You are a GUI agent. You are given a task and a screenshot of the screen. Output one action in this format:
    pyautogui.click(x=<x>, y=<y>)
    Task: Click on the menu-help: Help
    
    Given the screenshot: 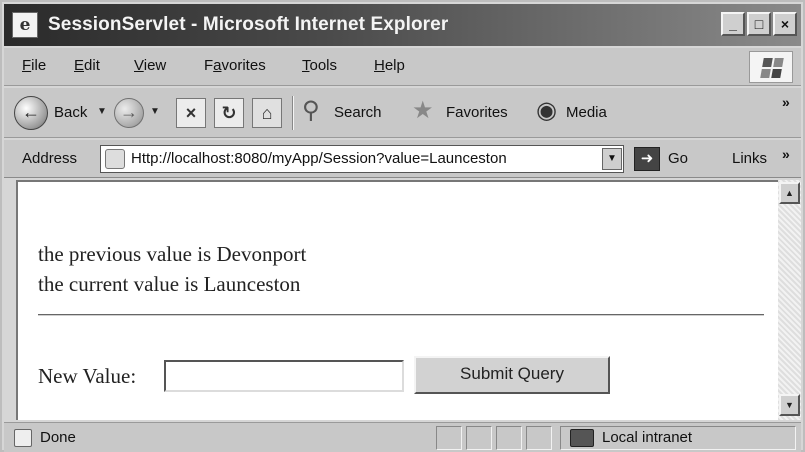 What is the action you would take?
    pyautogui.click(x=389, y=65)
    